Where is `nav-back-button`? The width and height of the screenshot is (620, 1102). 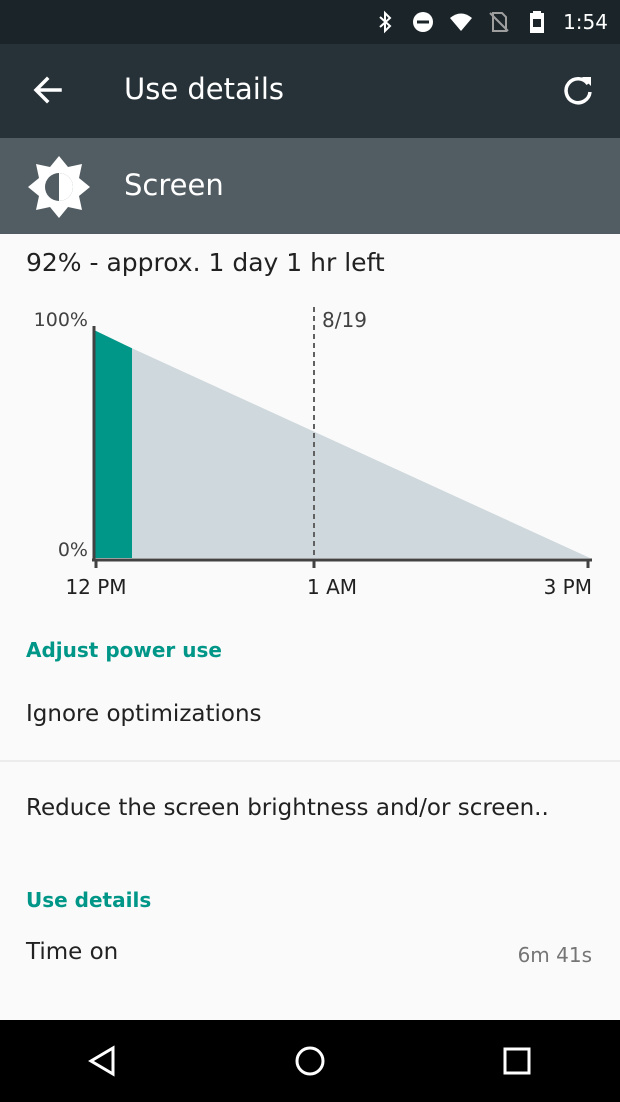 nav-back-button is located at coordinates (103, 1061).